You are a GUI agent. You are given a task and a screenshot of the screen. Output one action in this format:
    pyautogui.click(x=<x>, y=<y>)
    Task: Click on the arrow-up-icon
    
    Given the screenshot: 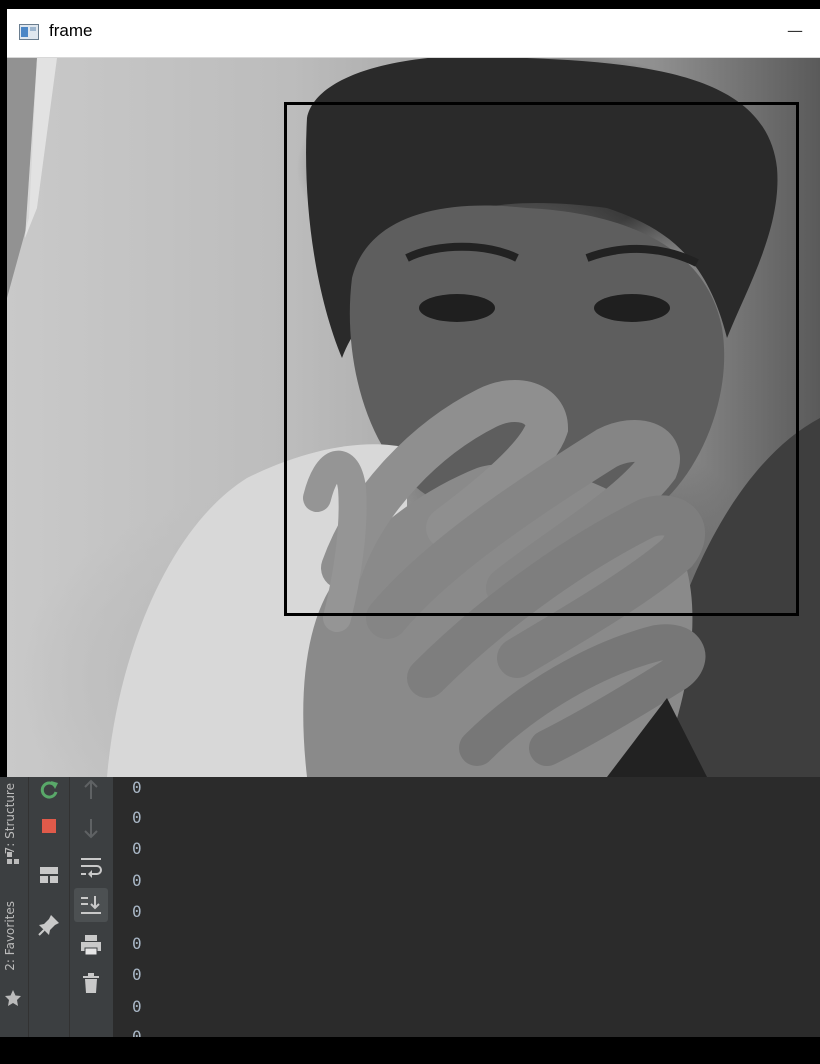 What is the action you would take?
    pyautogui.click(x=91, y=790)
    